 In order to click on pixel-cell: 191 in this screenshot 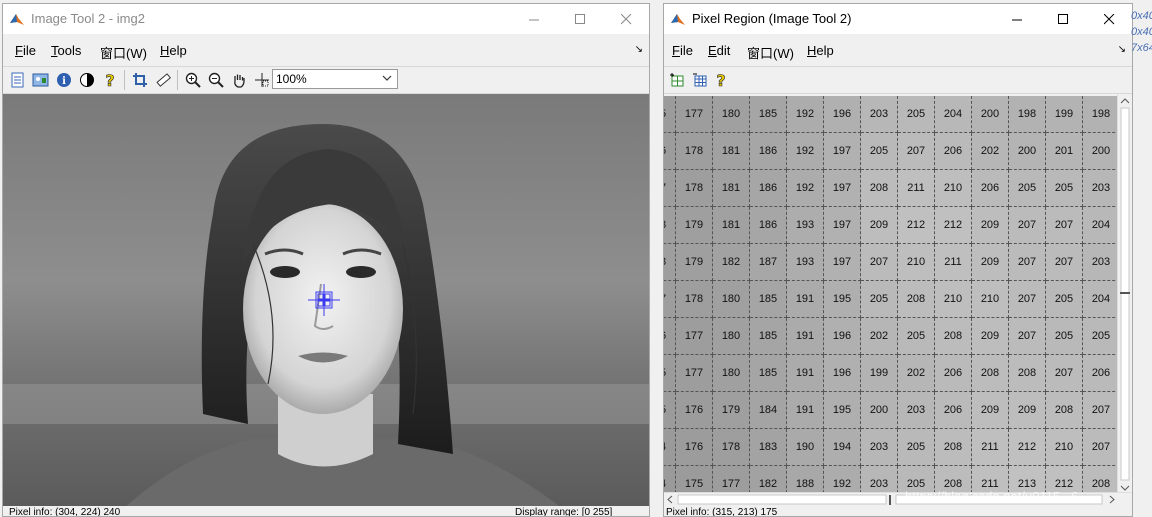, I will do `click(805, 336)`.